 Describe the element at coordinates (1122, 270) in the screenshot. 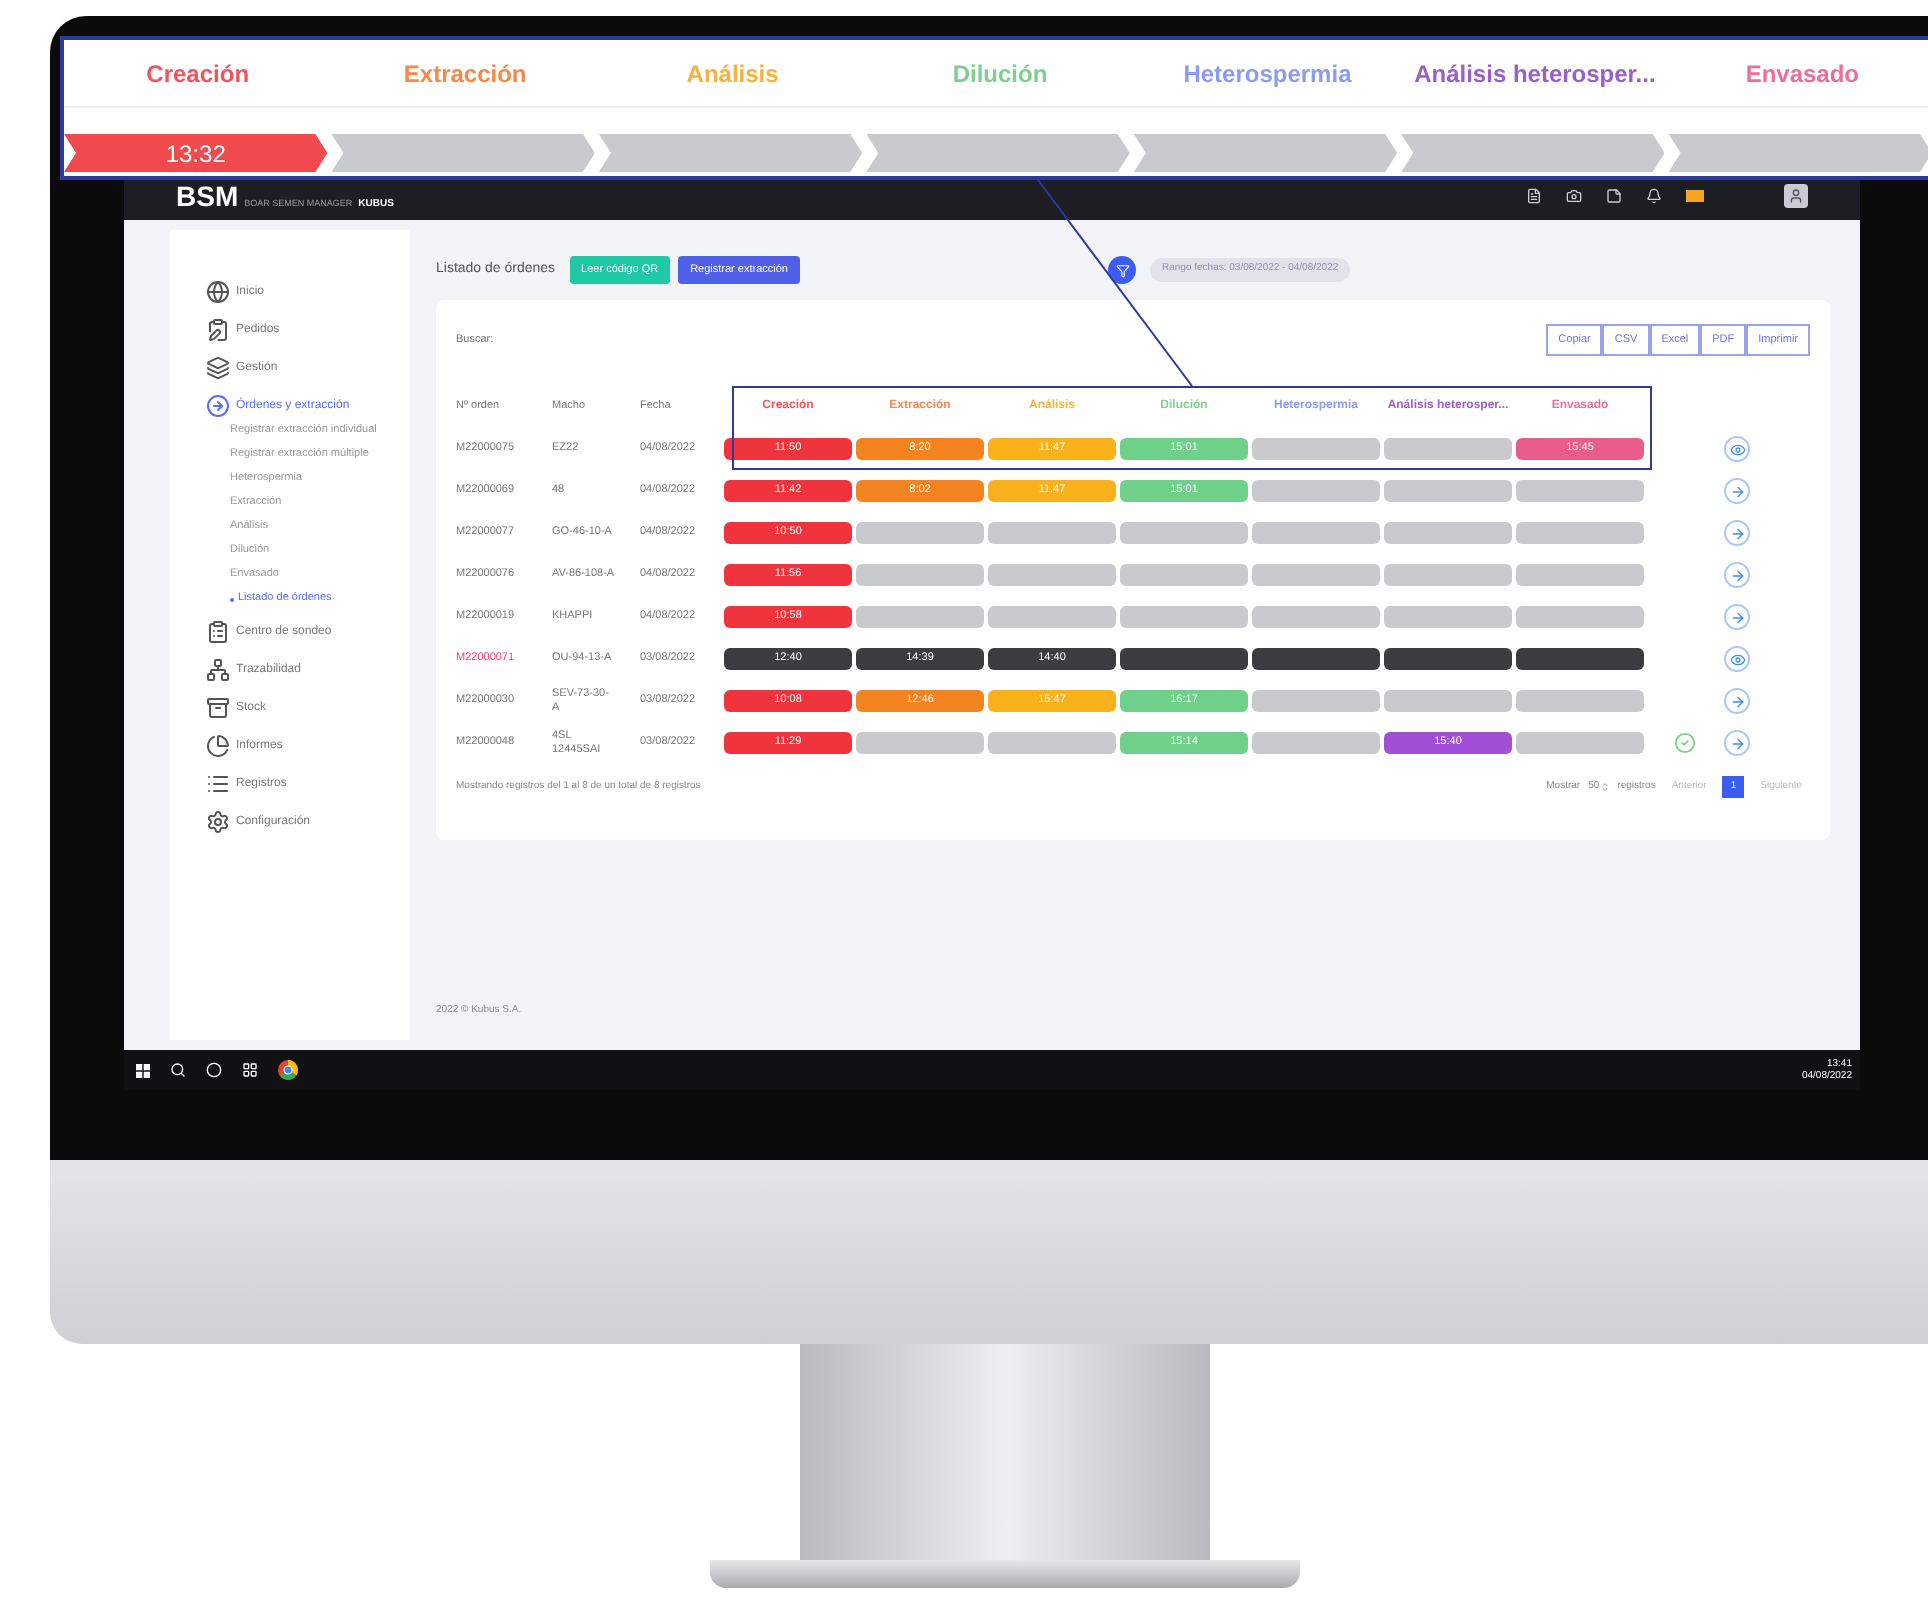

I see `filter-icon` at that location.